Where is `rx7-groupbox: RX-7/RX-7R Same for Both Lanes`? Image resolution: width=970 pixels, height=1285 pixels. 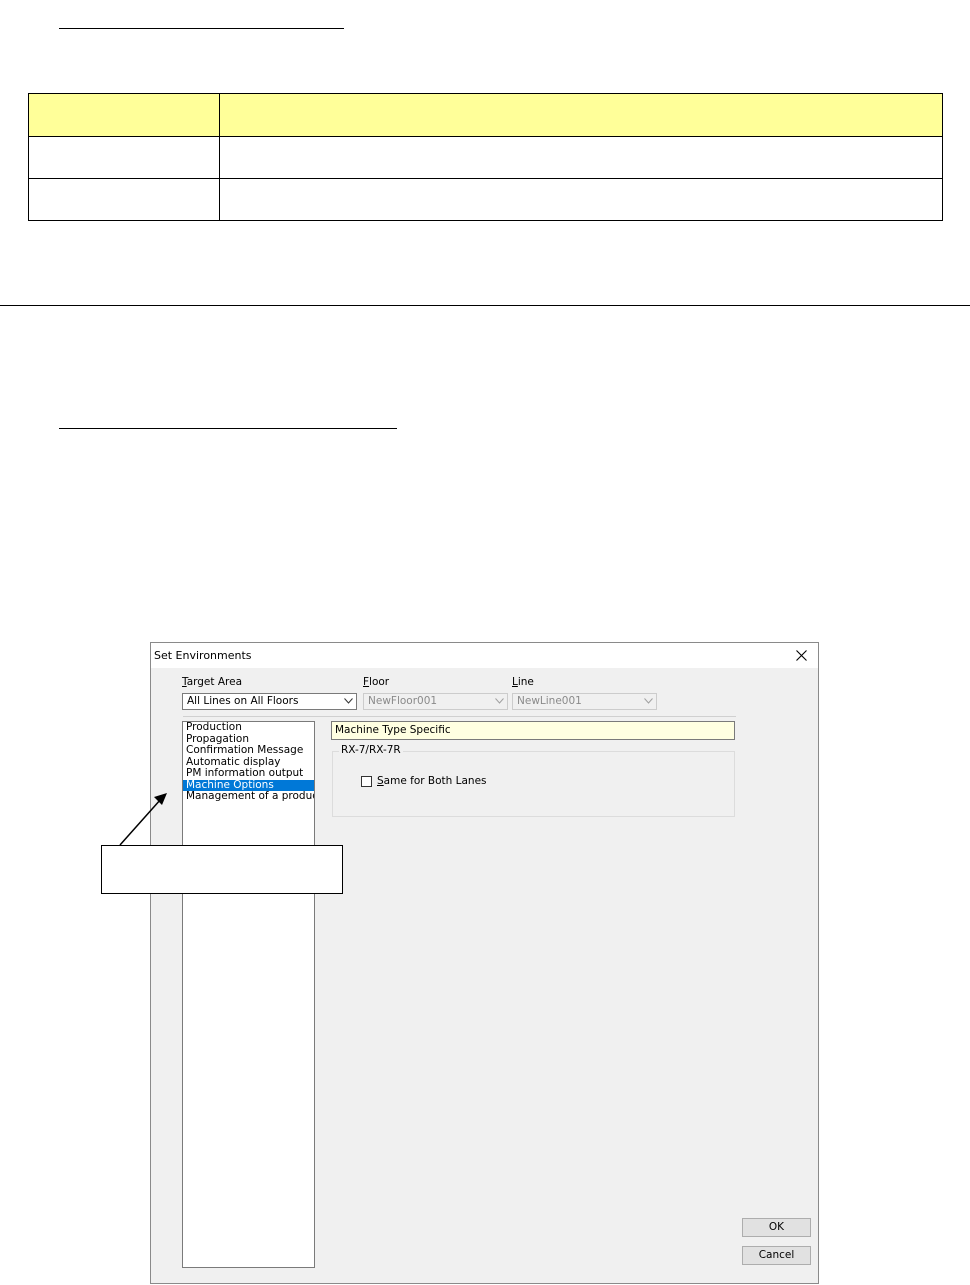 rx7-groupbox: RX-7/RX-7R Same for Both Lanes is located at coordinates (533, 780).